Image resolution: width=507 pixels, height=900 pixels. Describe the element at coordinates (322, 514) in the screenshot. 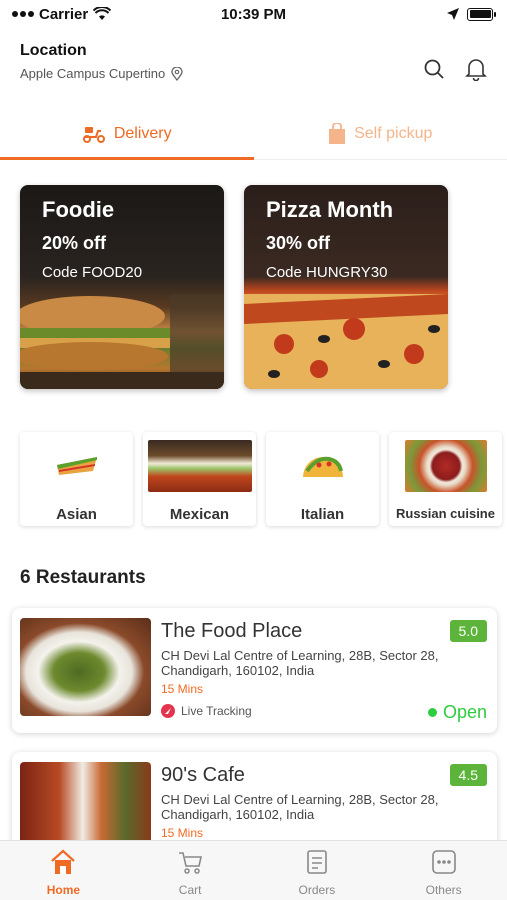

I see `category-label: Italian` at that location.